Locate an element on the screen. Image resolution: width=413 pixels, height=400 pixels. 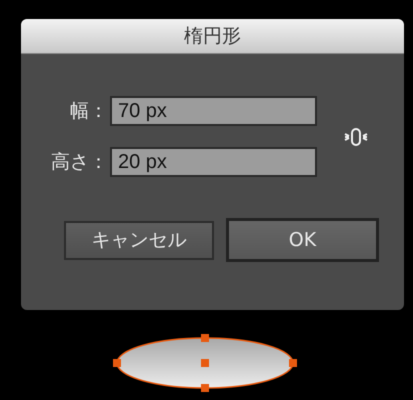
ok-button: OK is located at coordinates (302, 240).